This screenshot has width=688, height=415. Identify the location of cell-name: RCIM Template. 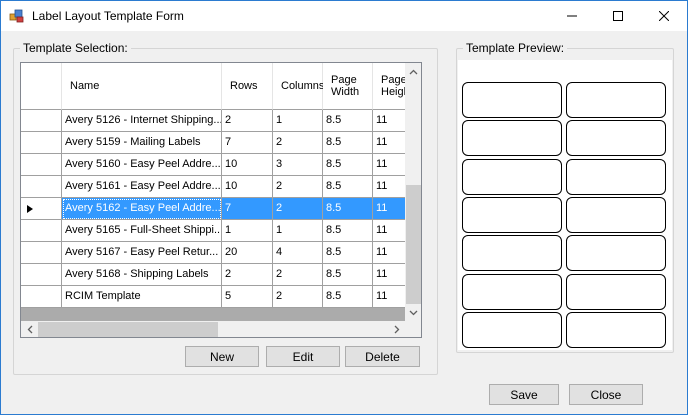
(142, 297).